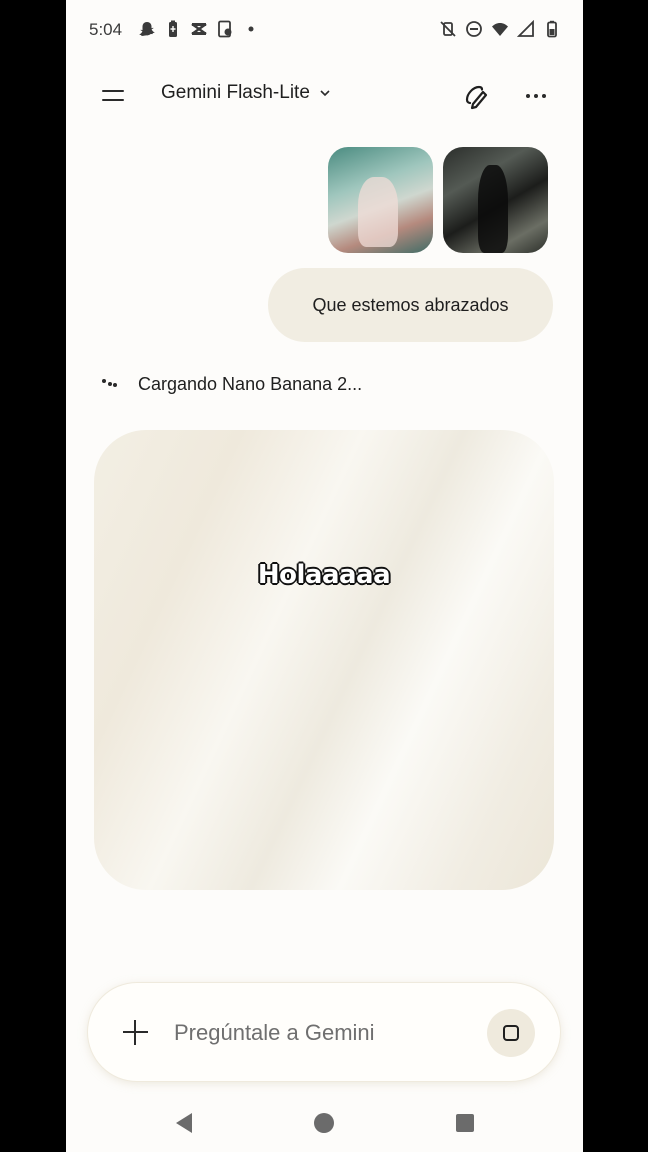 The width and height of the screenshot is (648, 1152). I want to click on status-notification-icons, so click(199, 29).